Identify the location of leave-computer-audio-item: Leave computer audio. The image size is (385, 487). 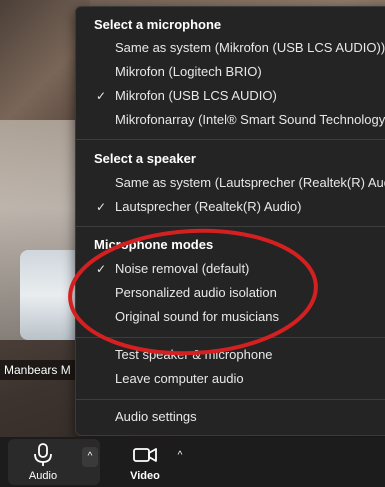
(230, 379).